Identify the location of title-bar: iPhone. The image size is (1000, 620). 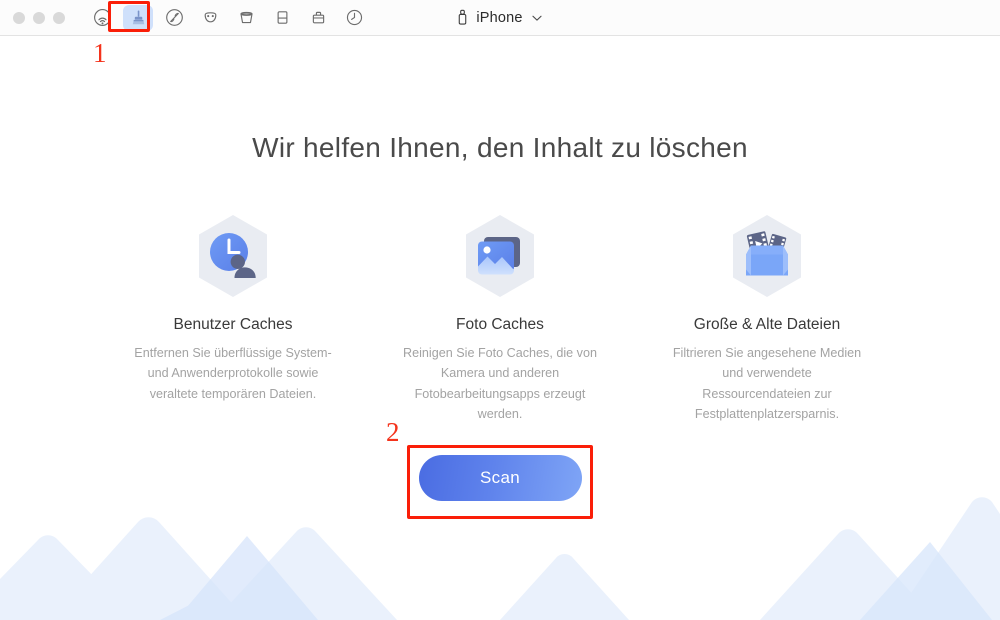
(500, 18).